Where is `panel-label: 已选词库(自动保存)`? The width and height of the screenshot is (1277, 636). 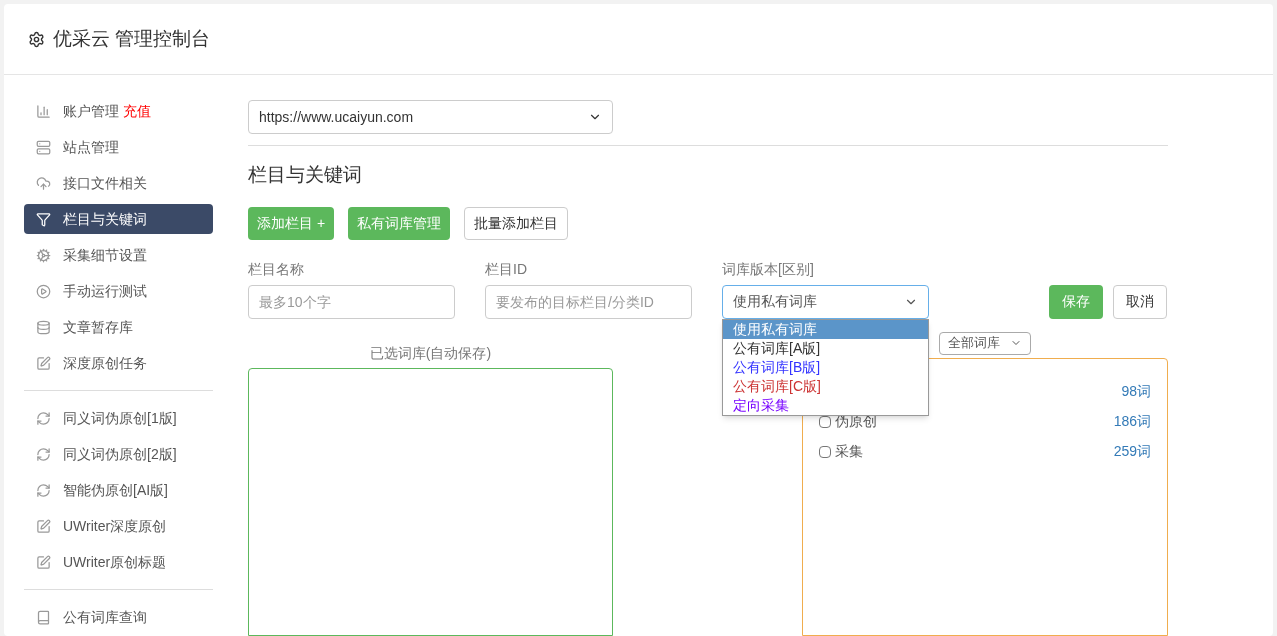 panel-label: 已选词库(自动保存) is located at coordinates (430, 353).